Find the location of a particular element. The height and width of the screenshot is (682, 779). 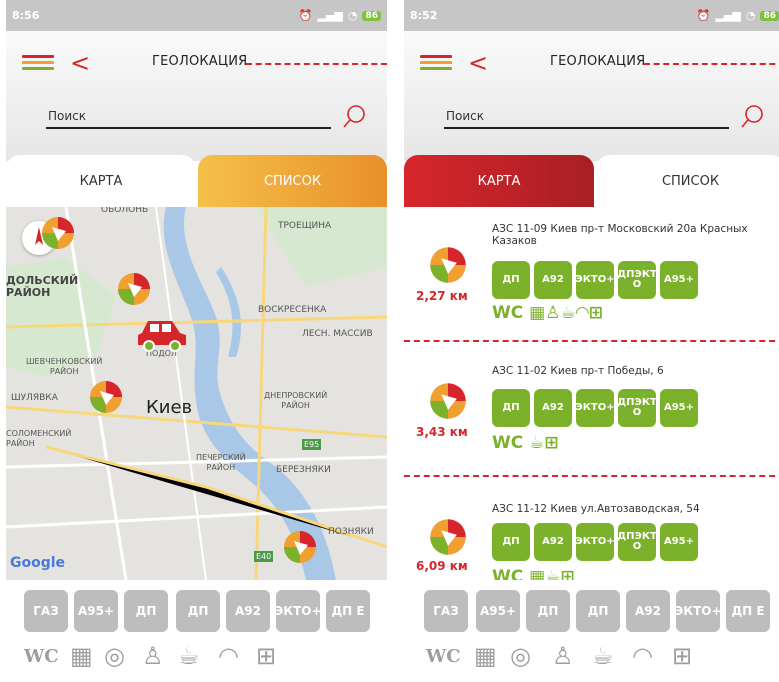

station-distance: 2,27 км is located at coordinates (442, 296).